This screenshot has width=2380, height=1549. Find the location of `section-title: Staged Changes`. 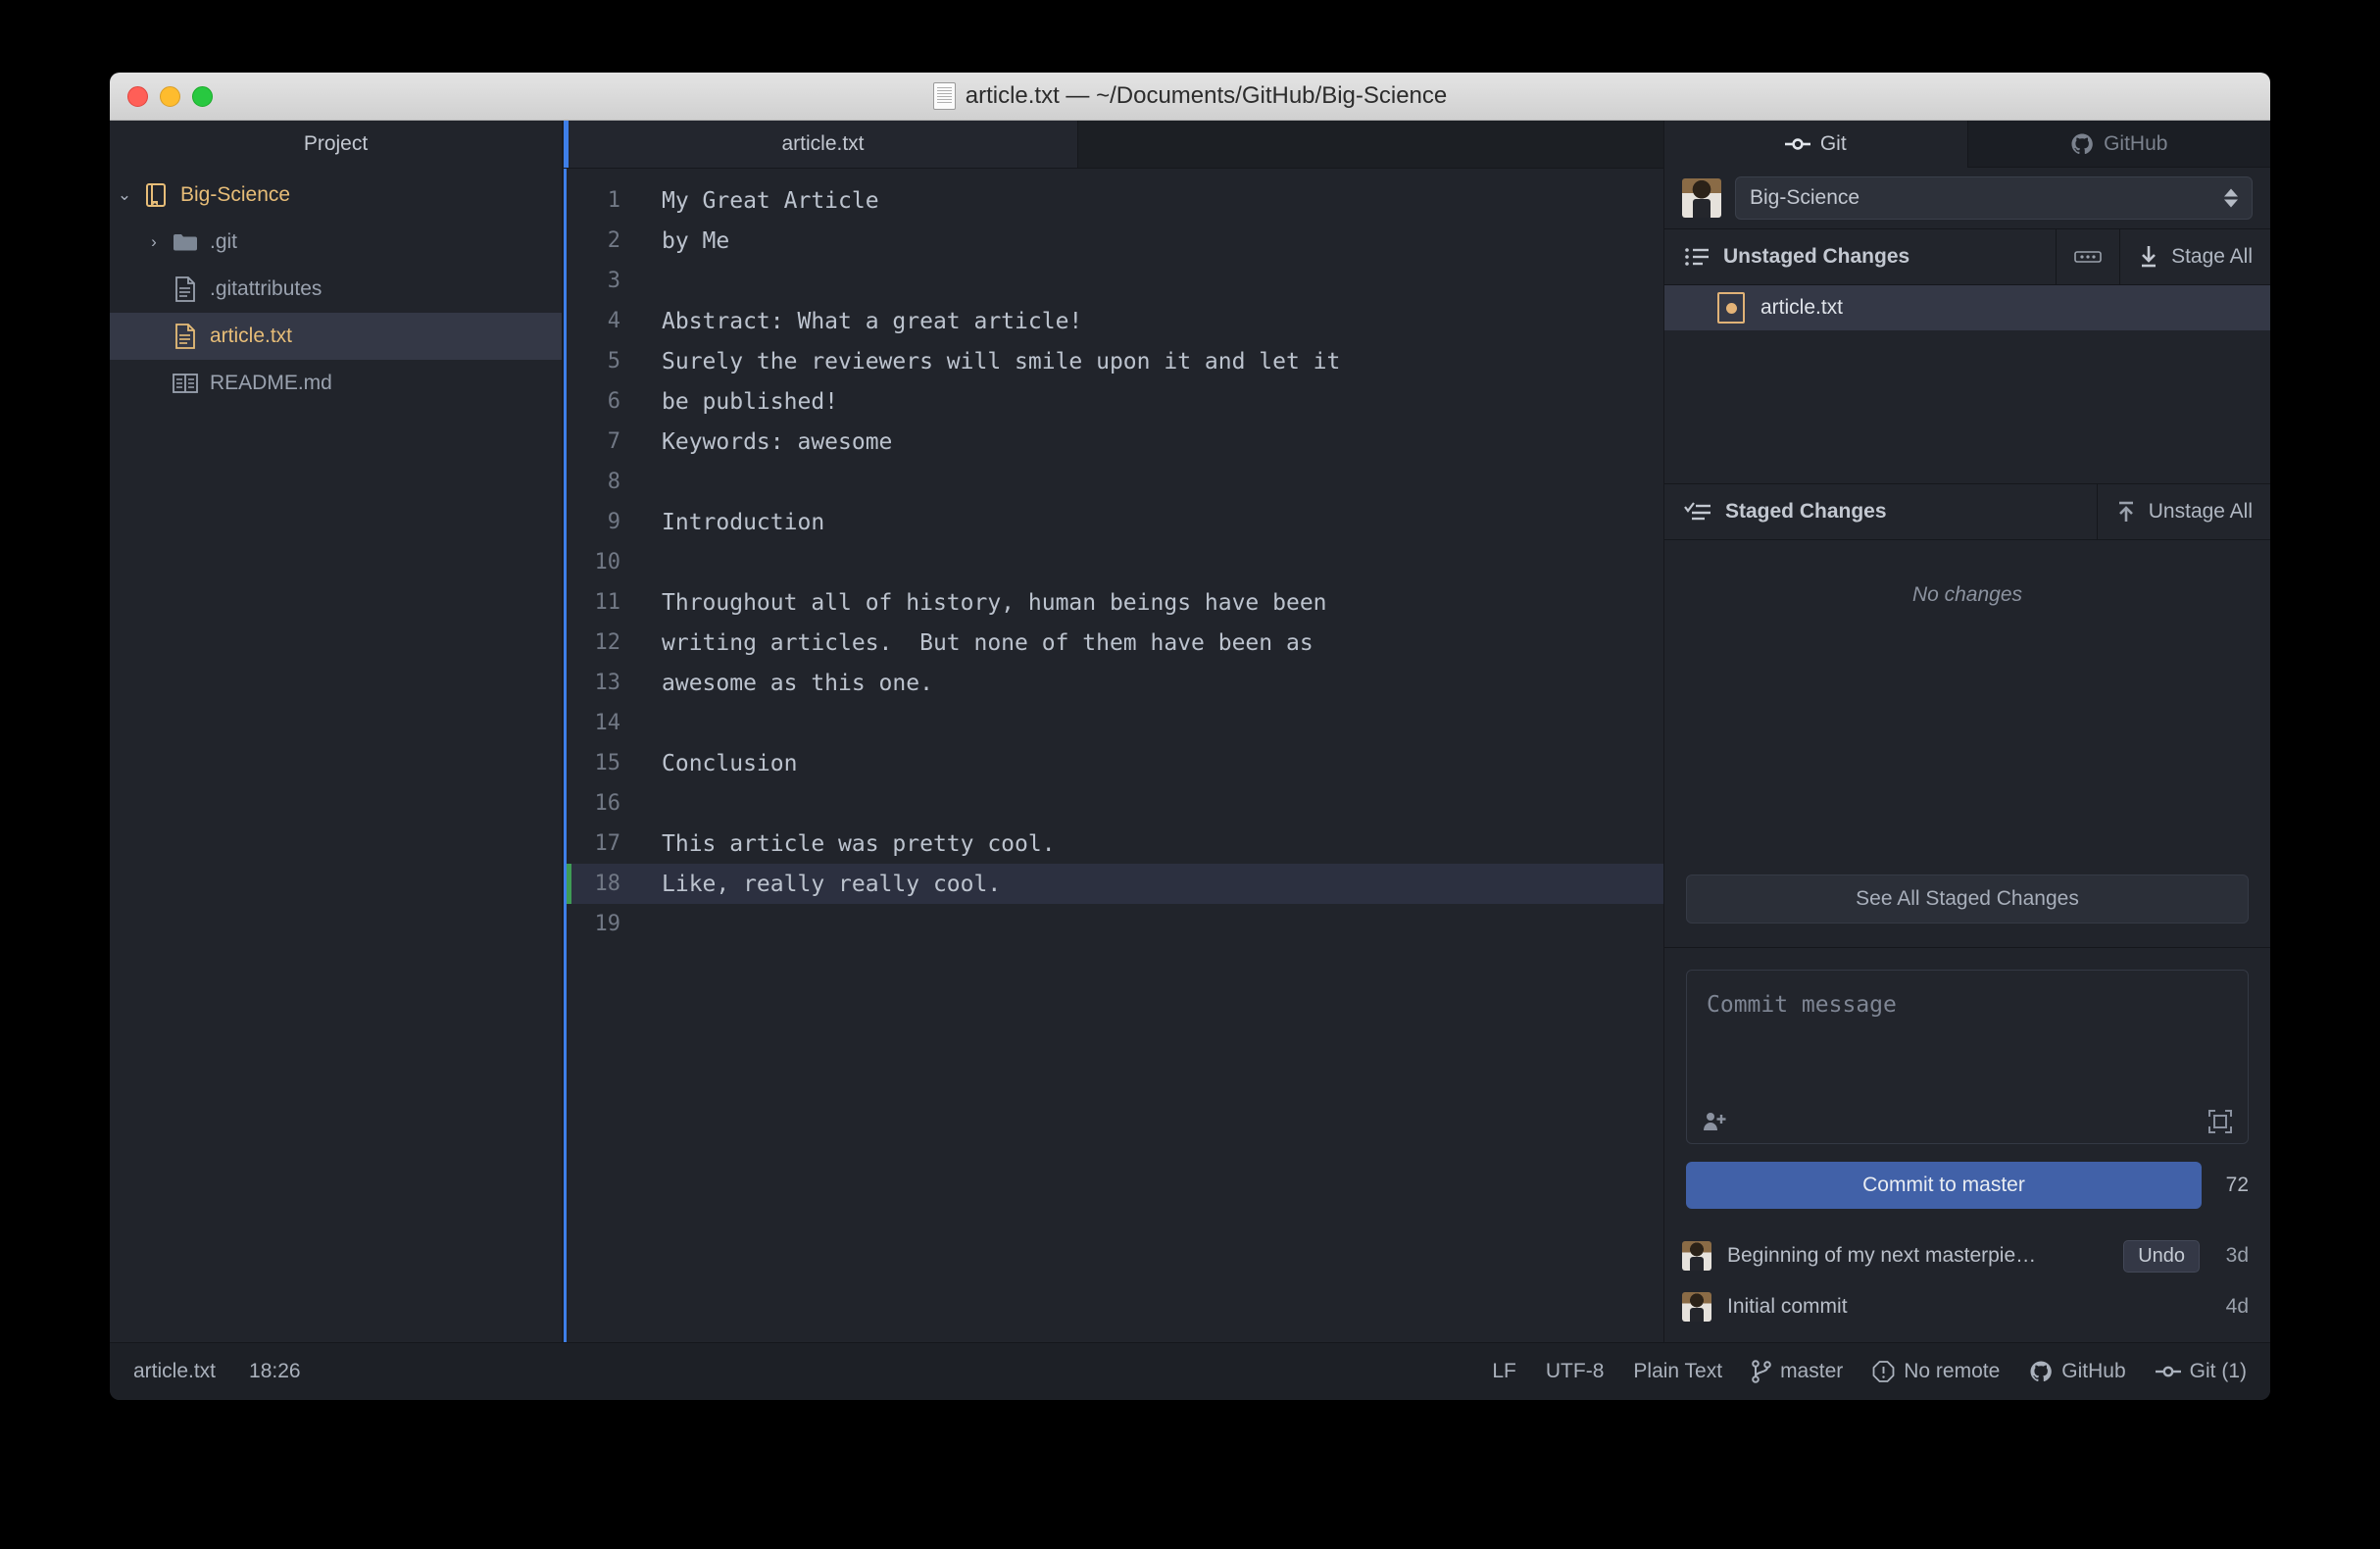

section-title: Staged Changes is located at coordinates (1806, 512).